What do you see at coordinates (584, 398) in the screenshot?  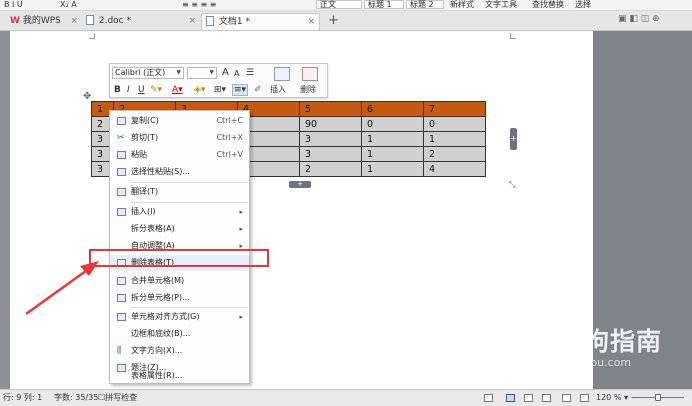 I see `eye-protection-icon` at bounding box center [584, 398].